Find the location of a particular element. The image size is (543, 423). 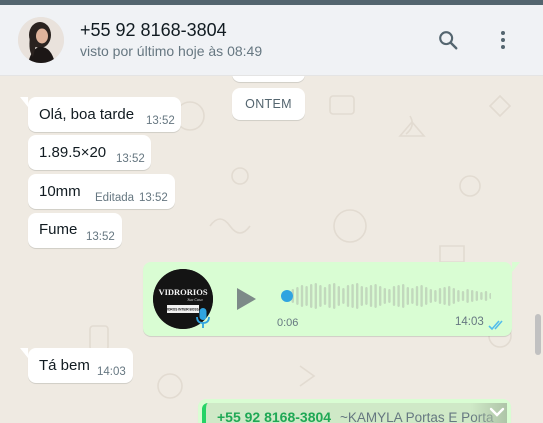

incoming-message: Olá, boa tarde 13:52 is located at coordinates (100, 114).